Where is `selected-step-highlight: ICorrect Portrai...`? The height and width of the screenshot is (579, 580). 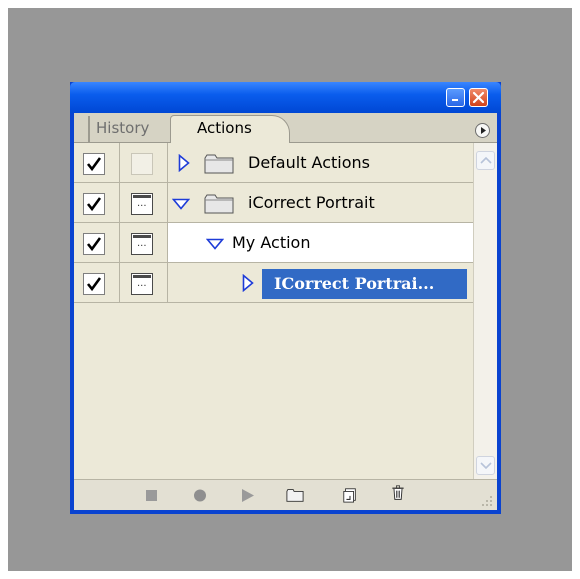
selected-step-highlight: ICorrect Portrai... is located at coordinates (364, 284).